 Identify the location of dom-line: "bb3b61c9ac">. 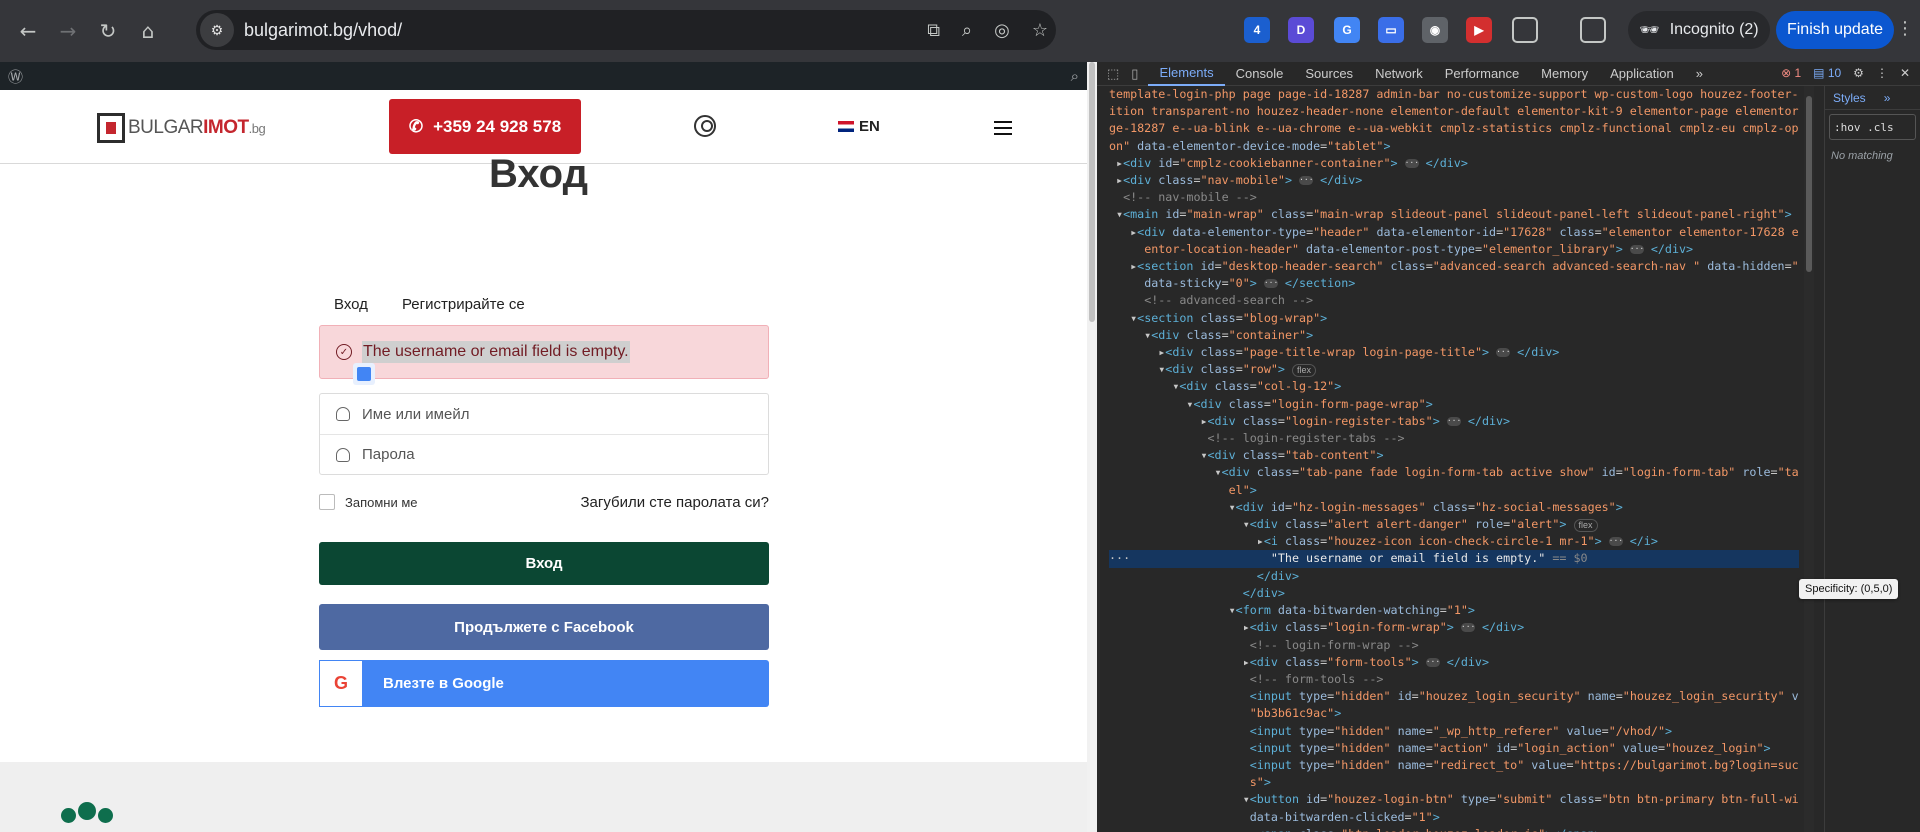
(1454, 713).